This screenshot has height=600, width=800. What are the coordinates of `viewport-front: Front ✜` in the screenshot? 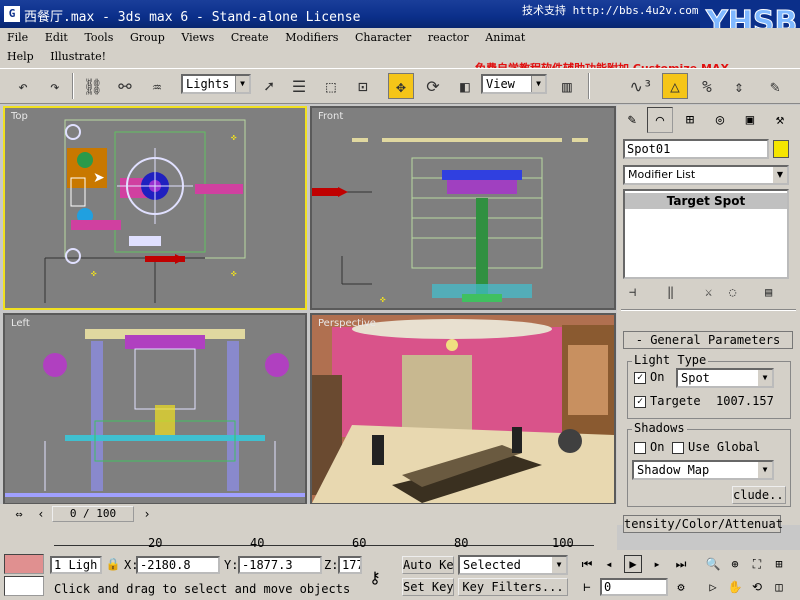 It's located at (463, 208).